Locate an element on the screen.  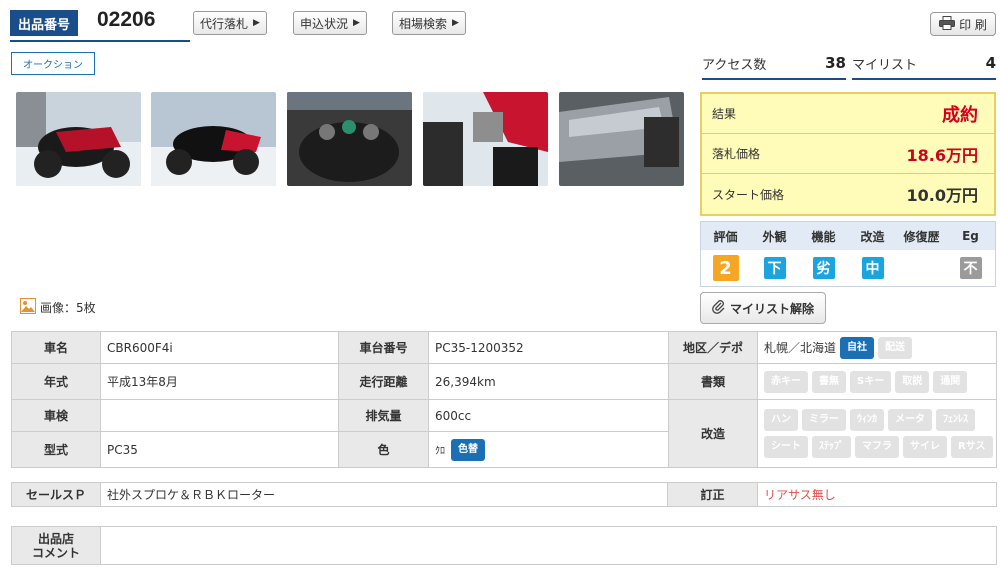
seller-comment-value is located at coordinates (548, 545).